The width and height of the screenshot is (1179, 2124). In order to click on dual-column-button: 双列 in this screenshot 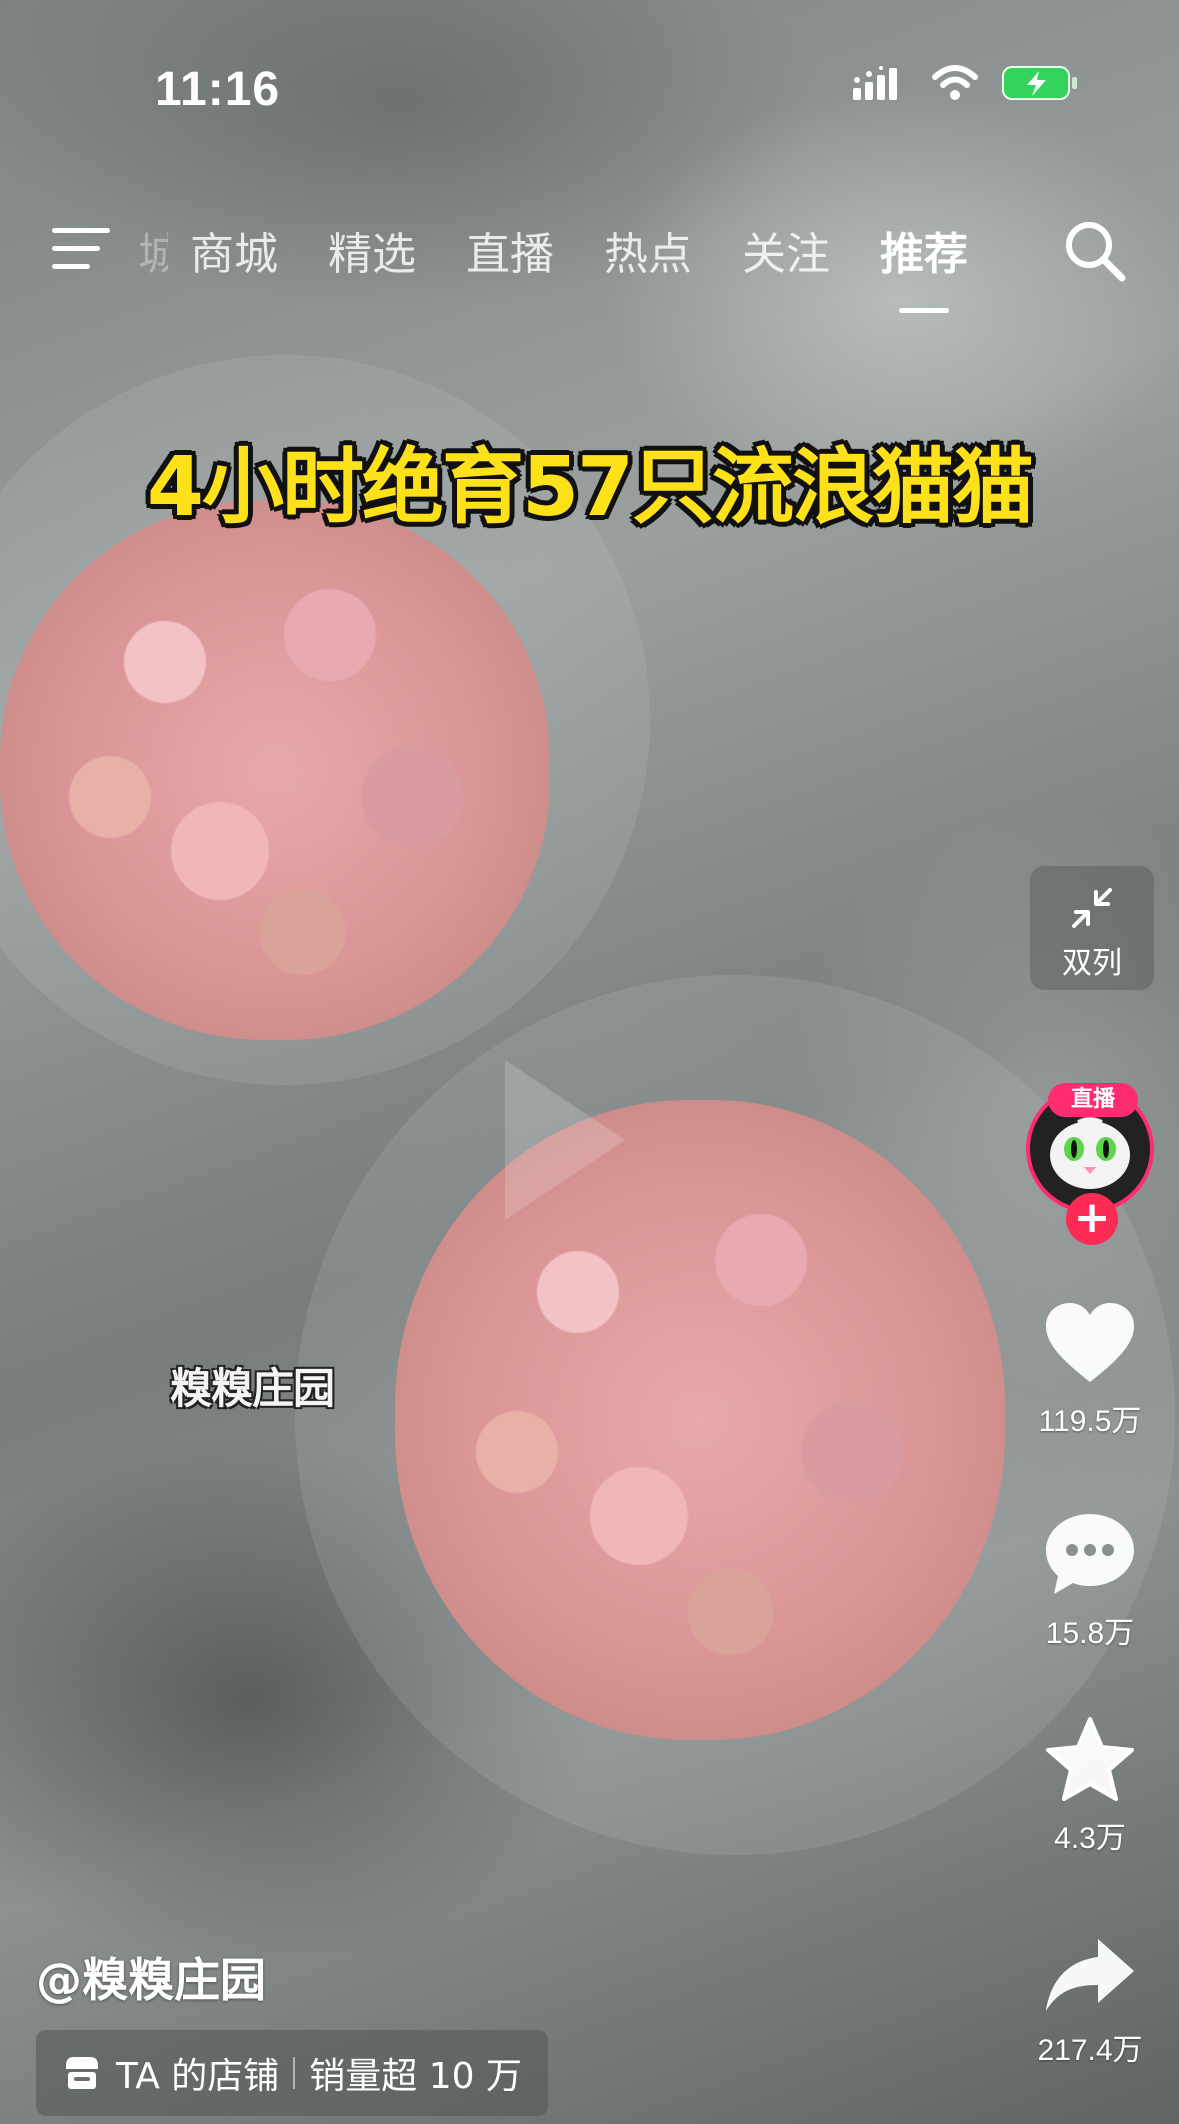, I will do `click(1092, 928)`.